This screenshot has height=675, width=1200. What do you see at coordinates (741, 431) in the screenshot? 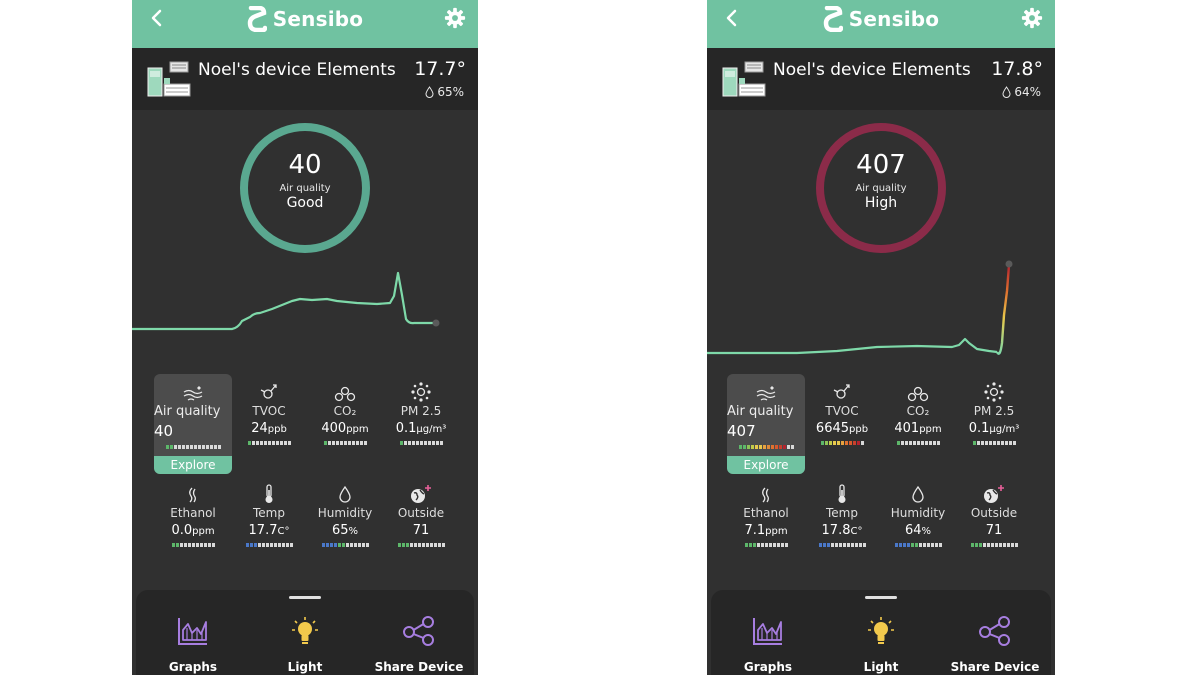
I see `tile-value: 407` at bounding box center [741, 431].